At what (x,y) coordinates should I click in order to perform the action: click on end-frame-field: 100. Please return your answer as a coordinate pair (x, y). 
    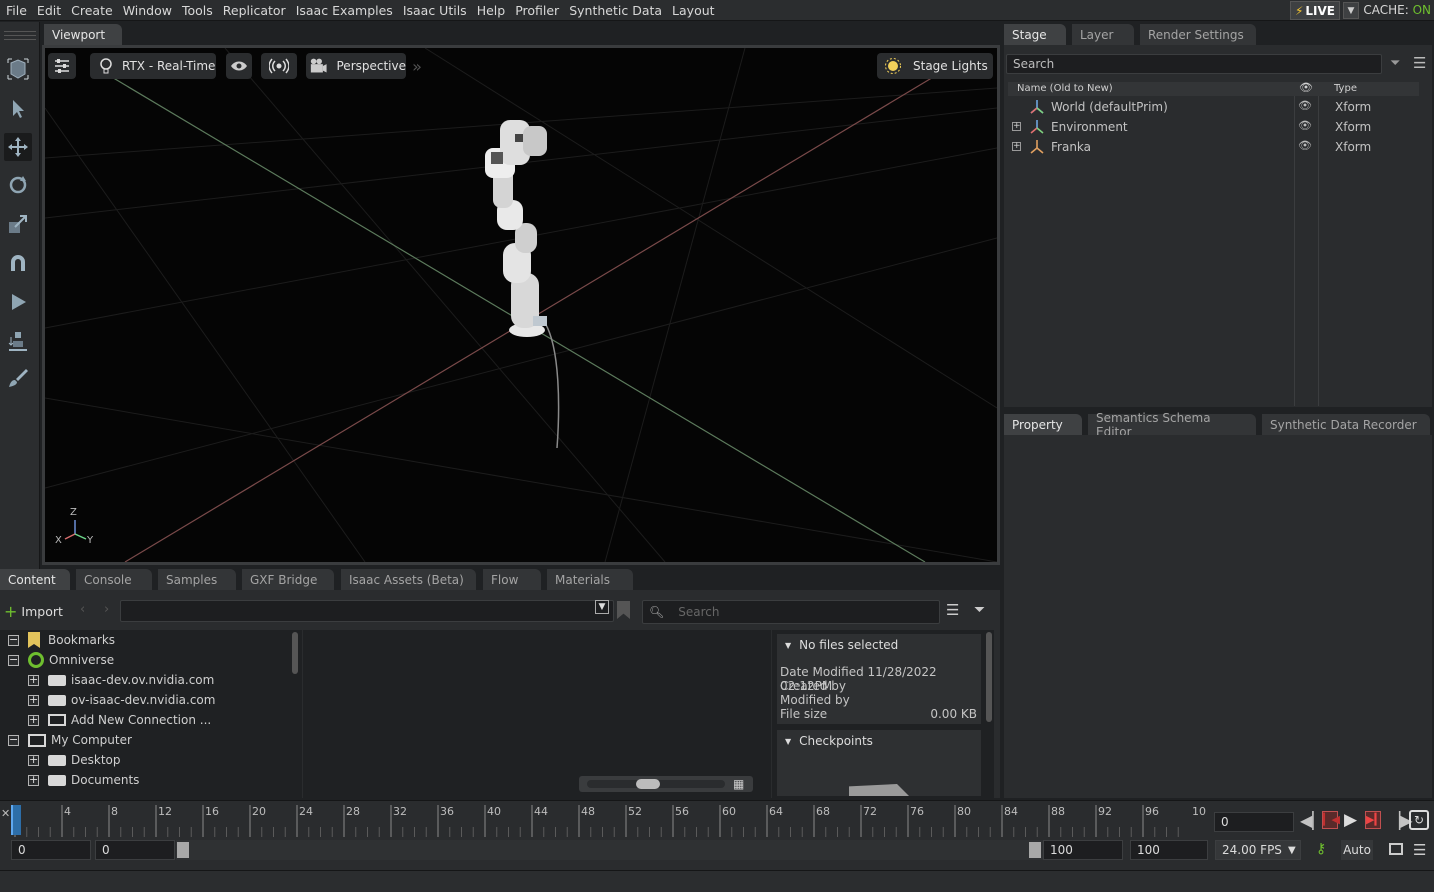
    Looking at the image, I should click on (1169, 850).